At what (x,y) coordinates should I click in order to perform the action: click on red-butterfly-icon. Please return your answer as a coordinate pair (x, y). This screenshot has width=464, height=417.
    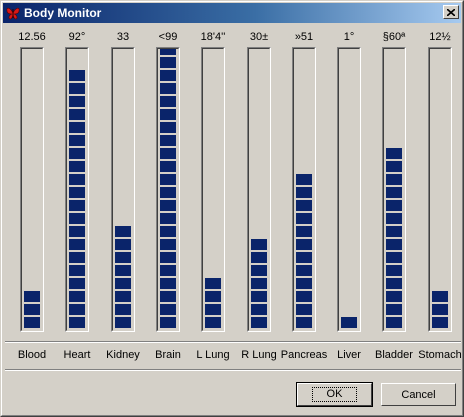
    Looking at the image, I should click on (13, 13).